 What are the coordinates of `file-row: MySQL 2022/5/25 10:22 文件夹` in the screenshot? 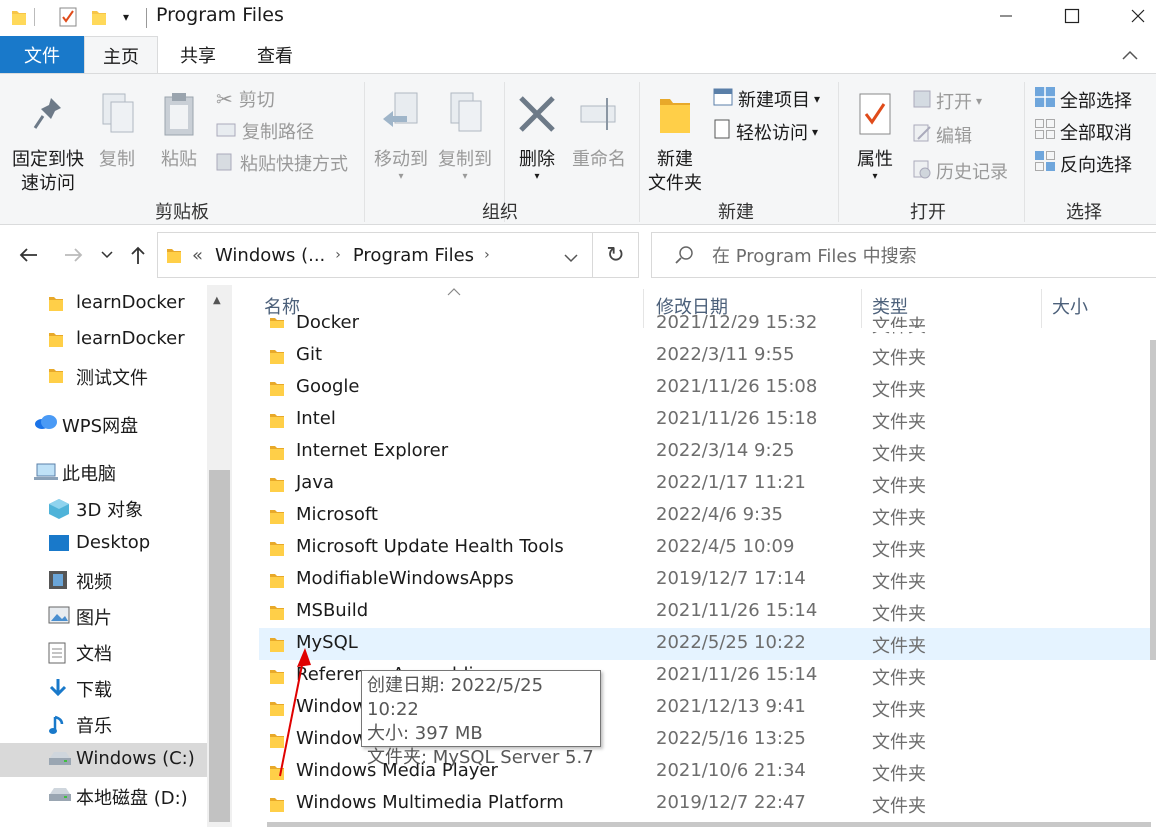 It's located at (705, 644).